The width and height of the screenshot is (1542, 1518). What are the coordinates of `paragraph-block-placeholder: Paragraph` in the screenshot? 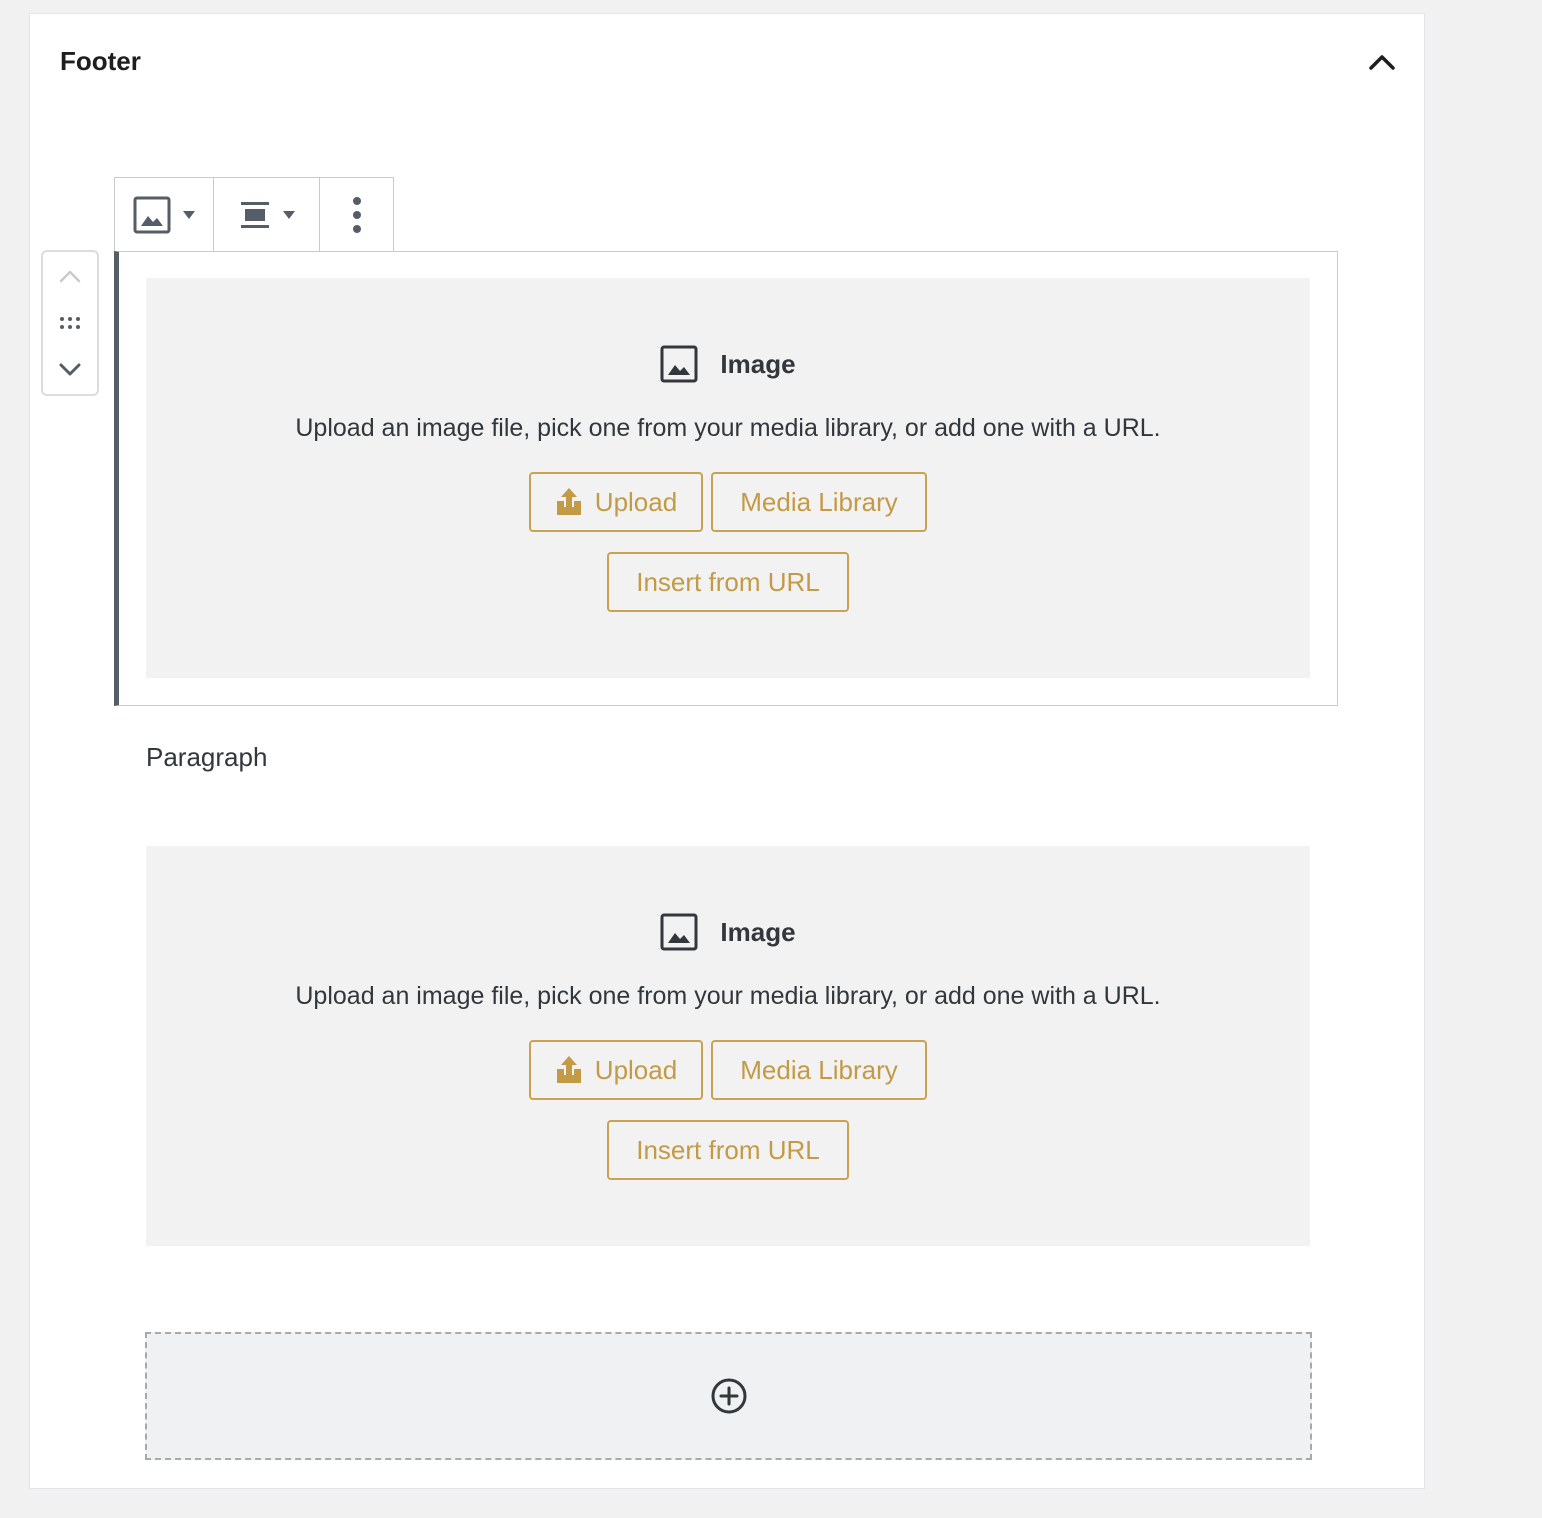 It's located at (206, 757).